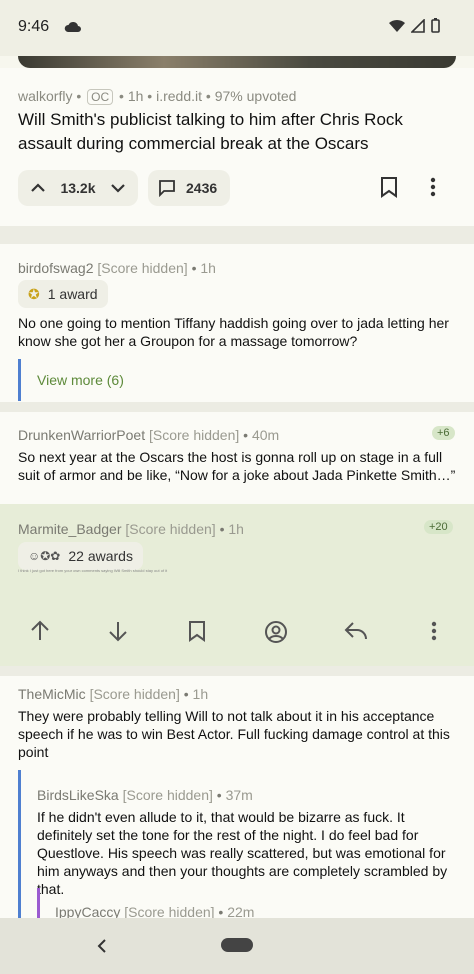 The height and width of the screenshot is (974, 474). I want to click on wifi-icon, so click(397, 25).